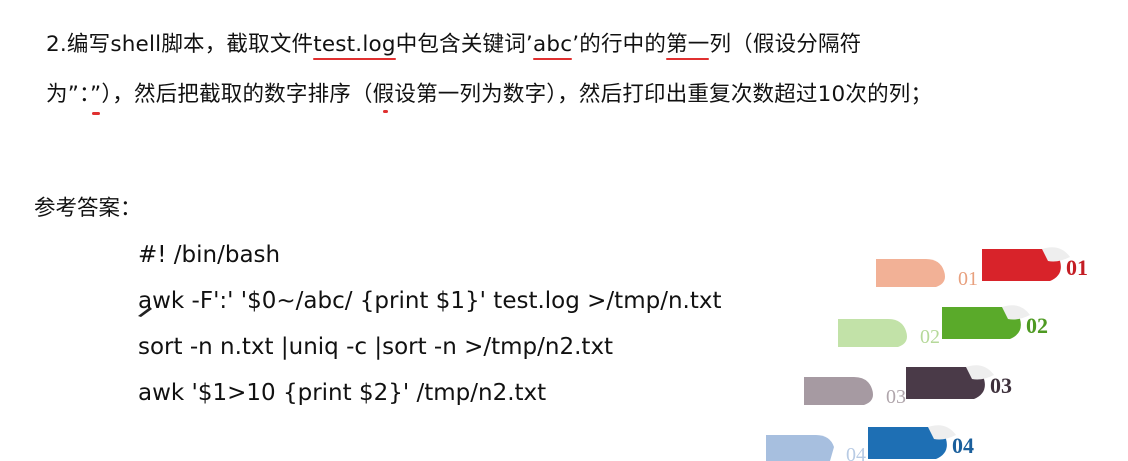  Describe the element at coordinates (180, 44) in the screenshot. I see `question-text: 2.编写shell脚本，截取文件` at that location.